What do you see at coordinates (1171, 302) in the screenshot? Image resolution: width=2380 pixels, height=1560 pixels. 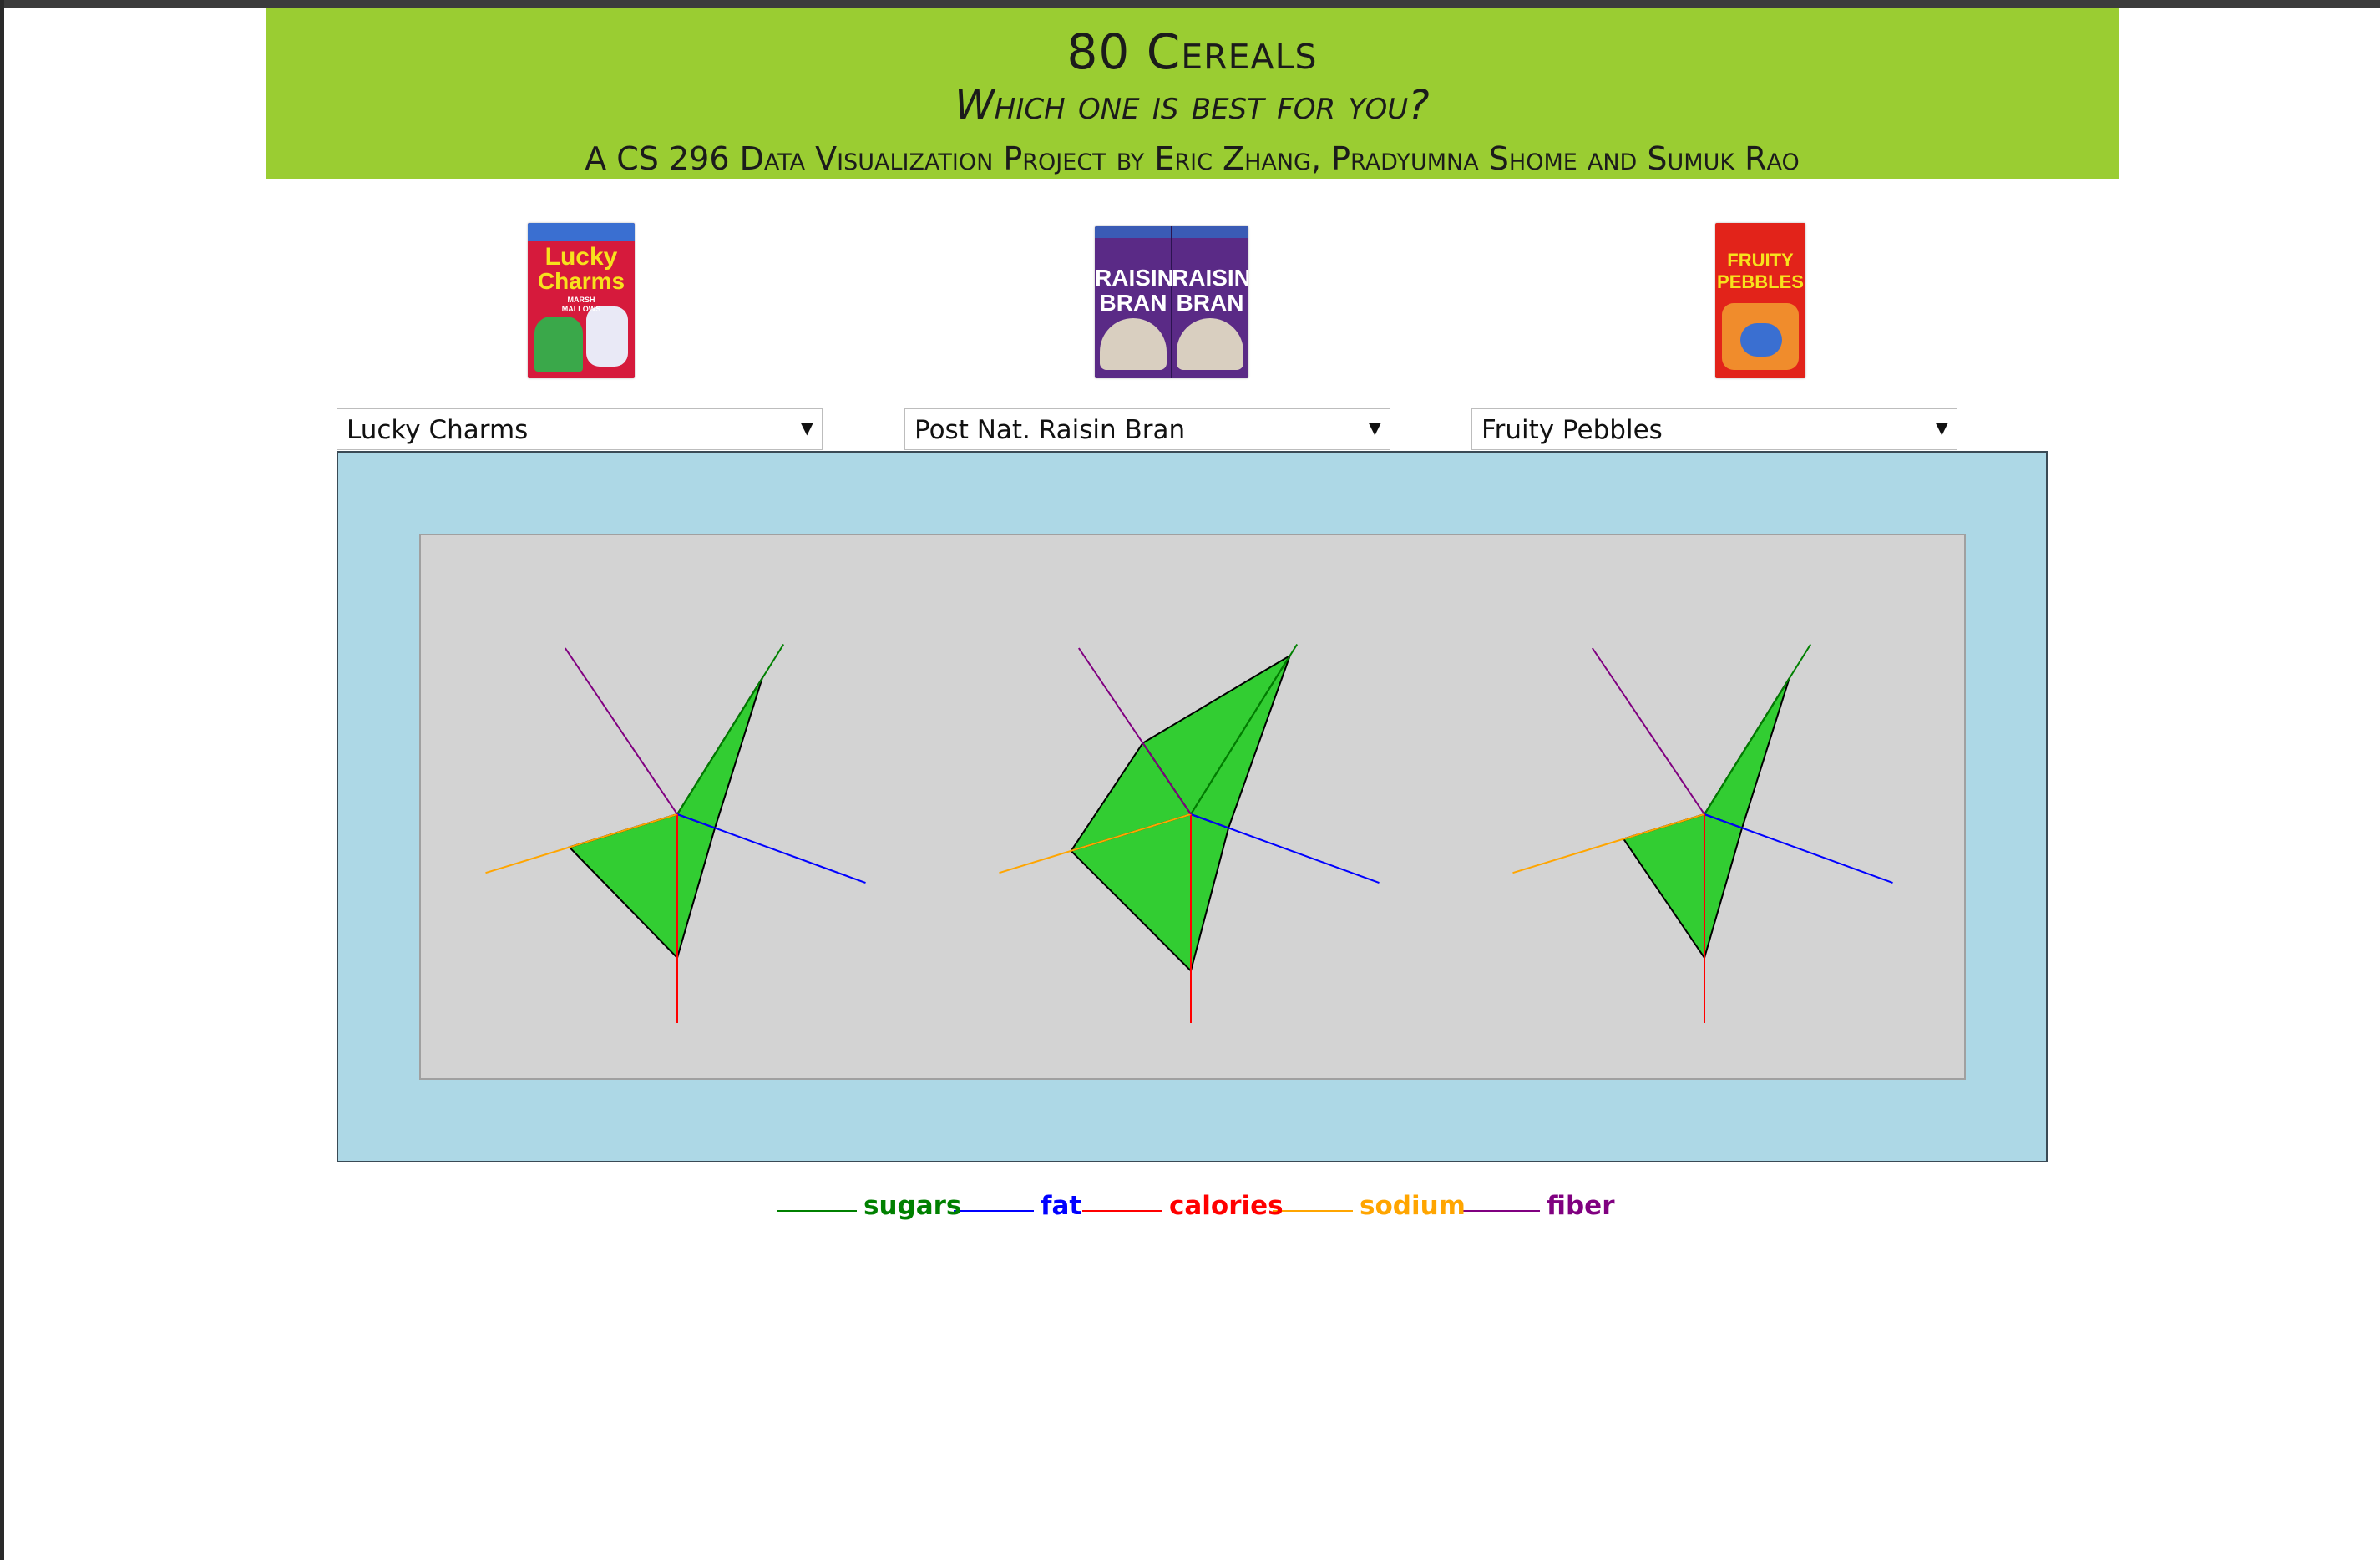 I see `raisin-bran-box-image: RAISIN BRAN RAISIN BRAN` at bounding box center [1171, 302].